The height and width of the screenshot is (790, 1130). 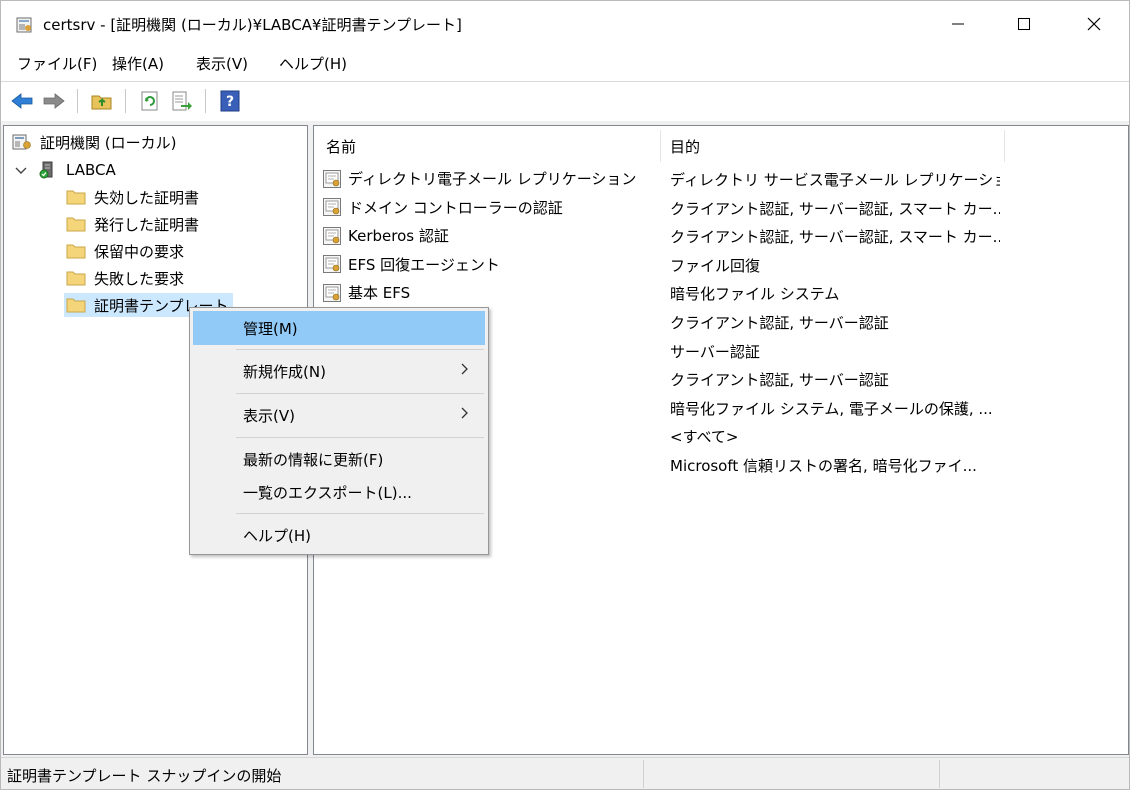 I want to click on tree-item-failed-requests: 失敗した要求, so click(x=125, y=278).